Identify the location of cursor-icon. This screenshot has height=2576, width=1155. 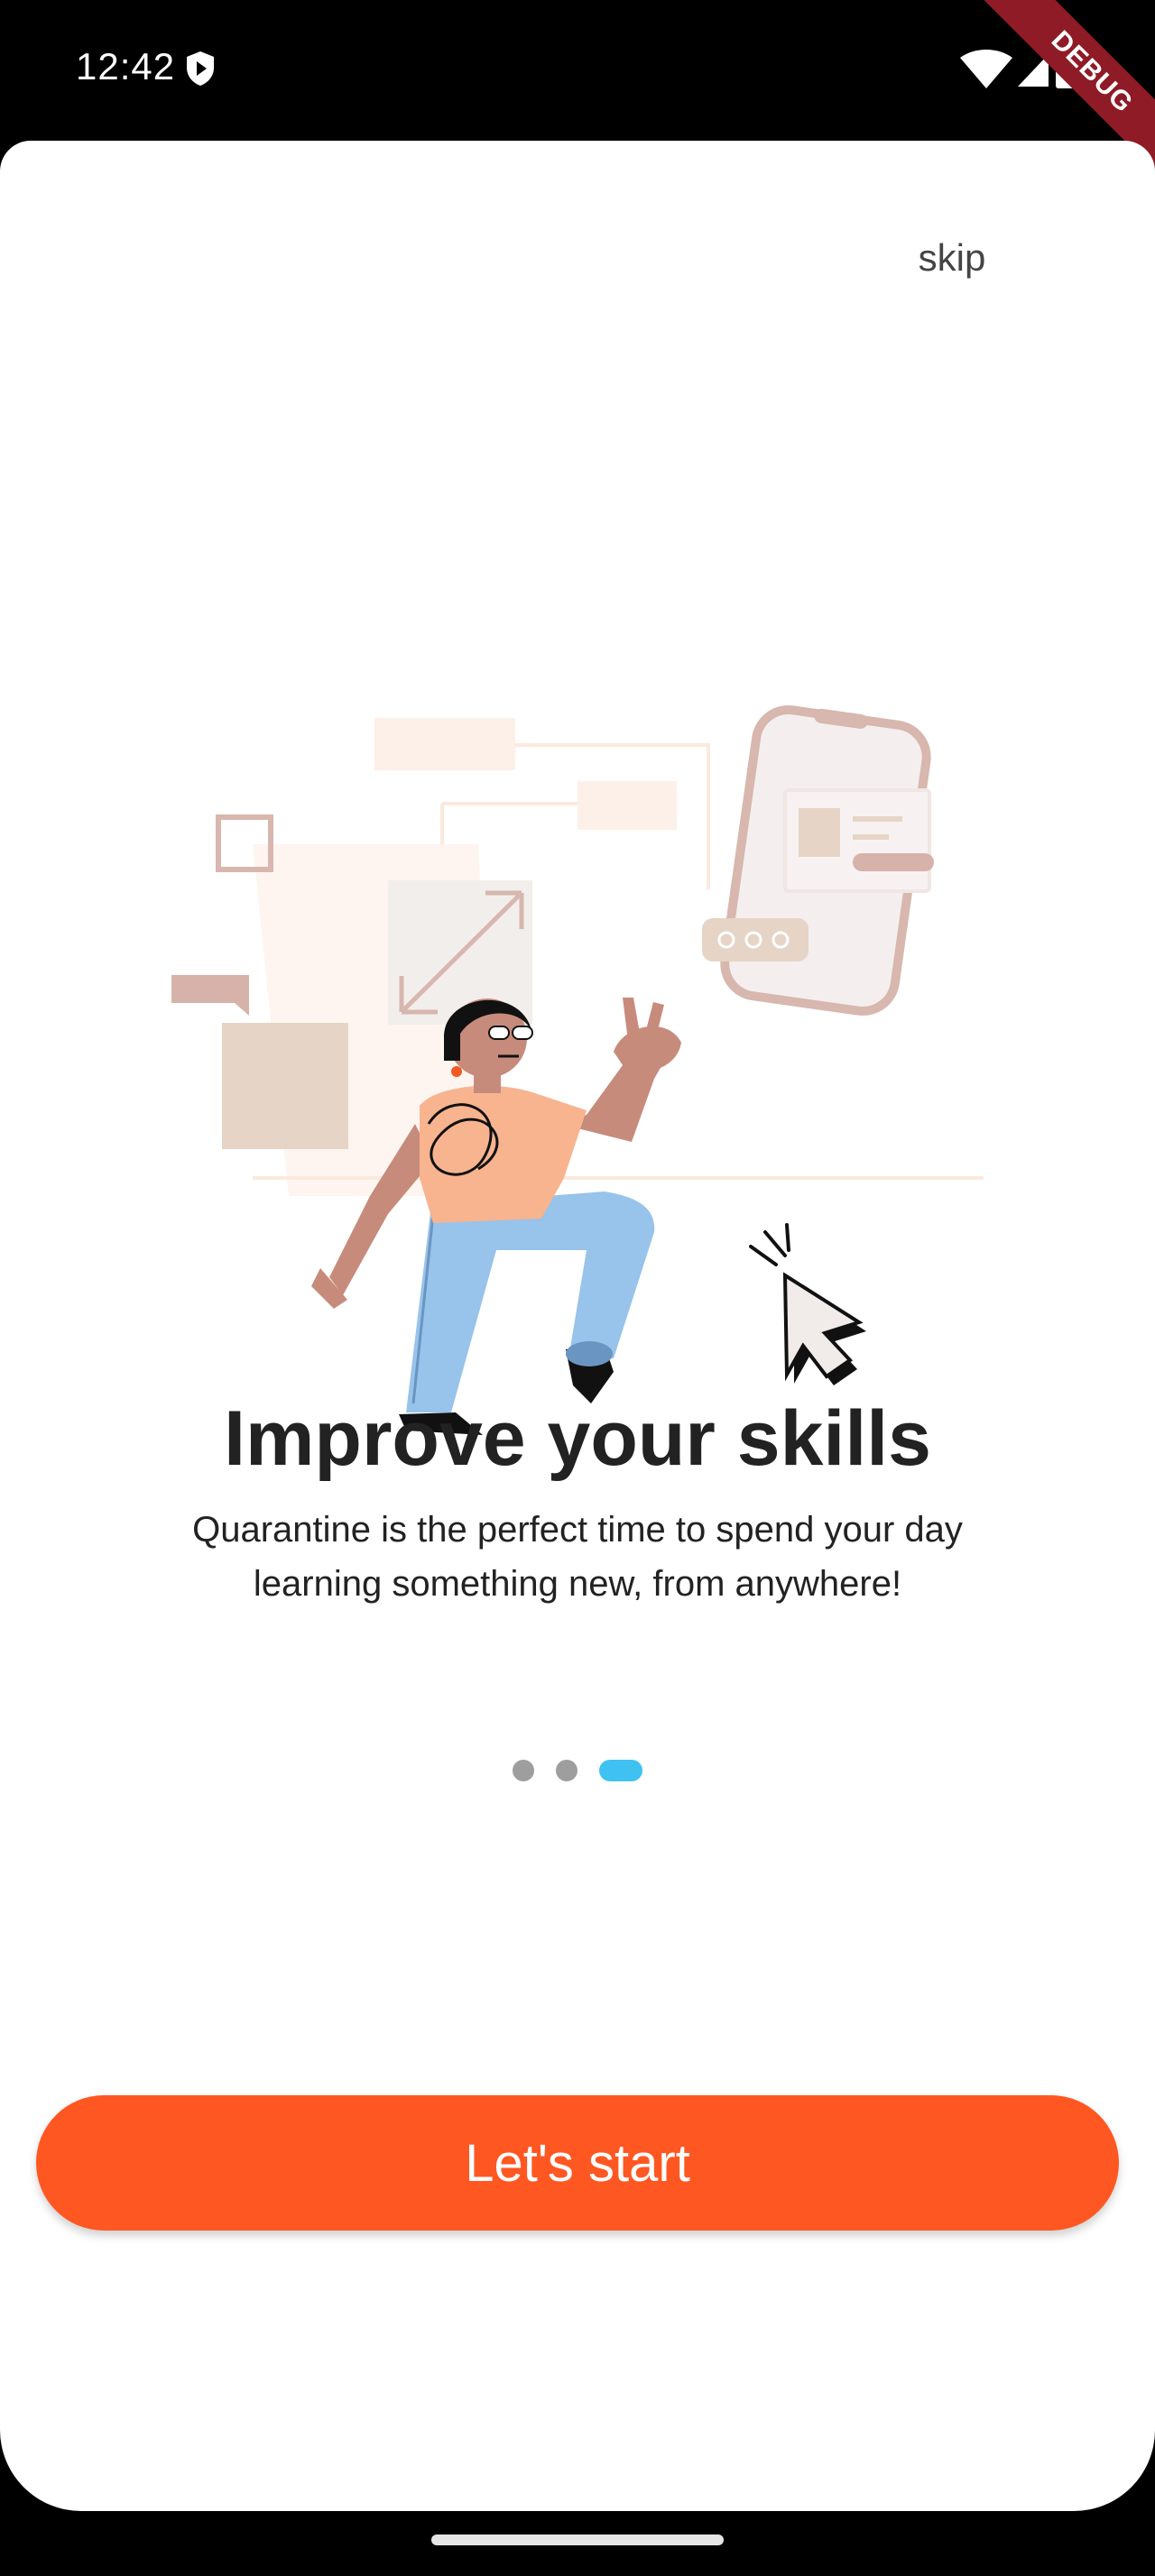
(807, 1304).